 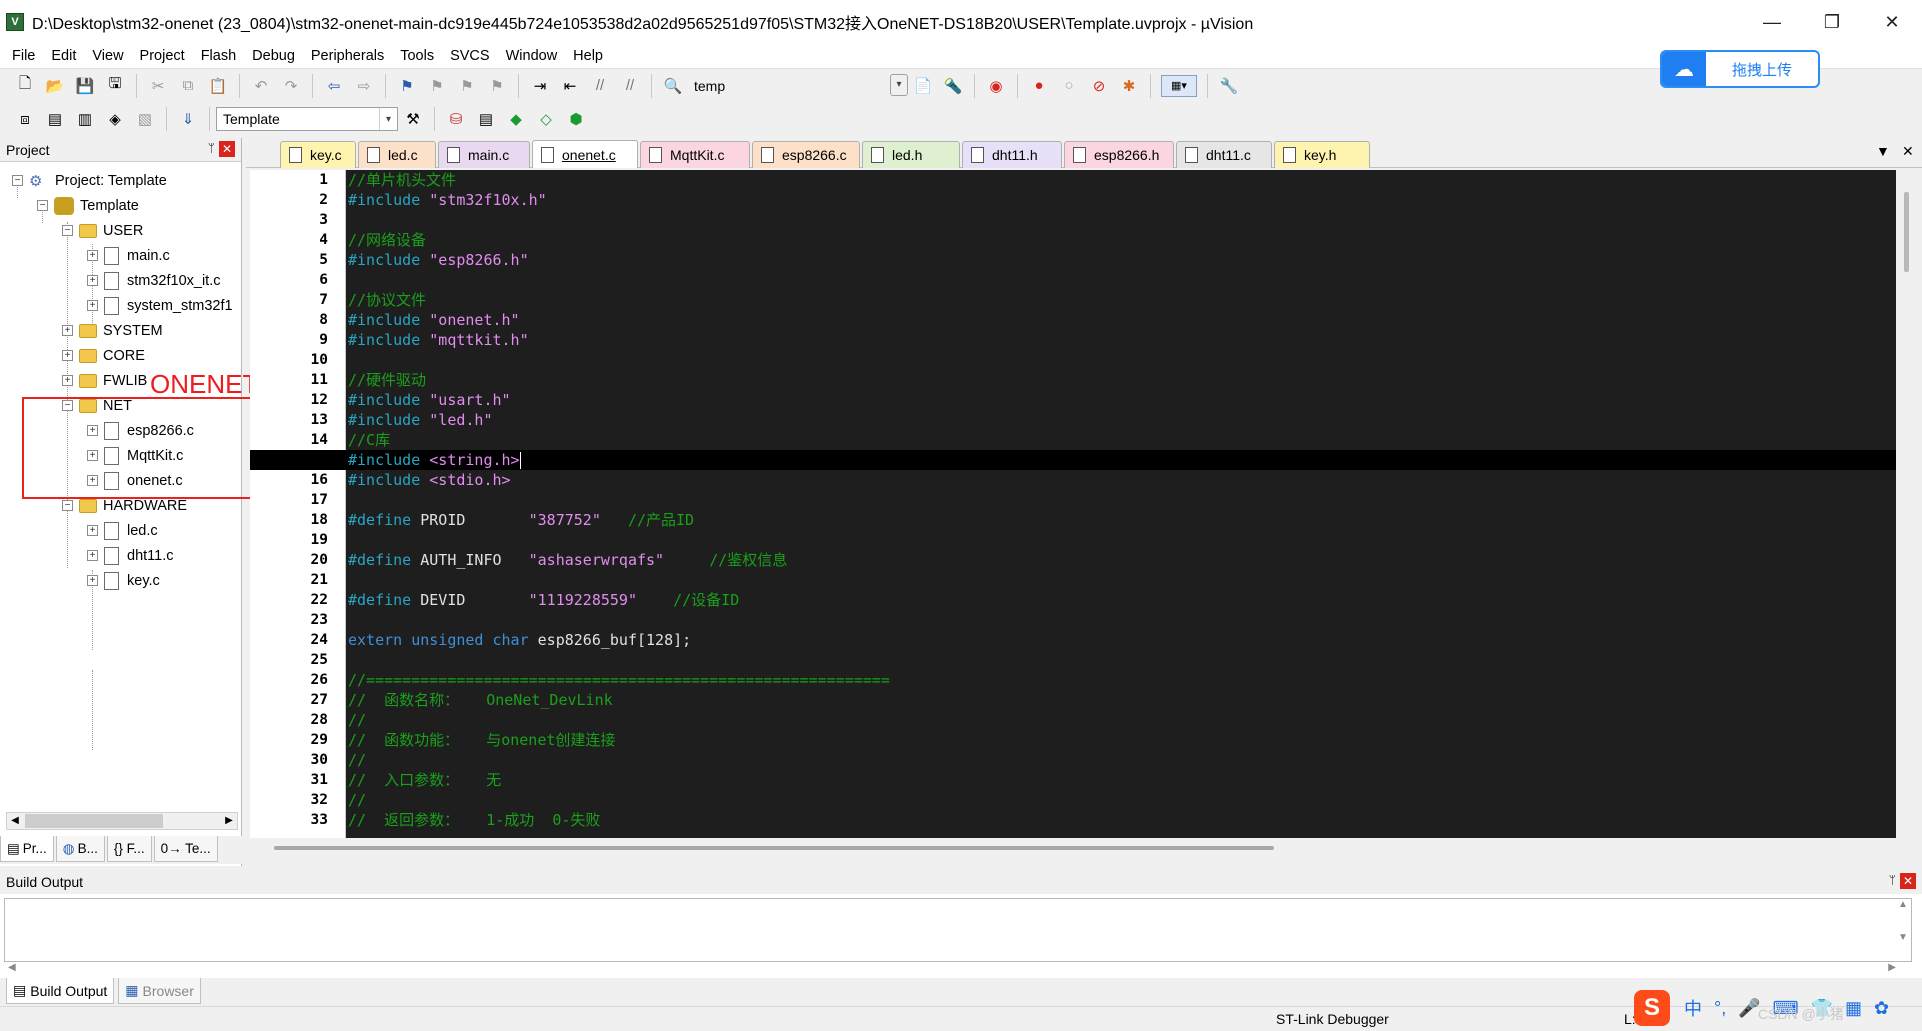 What do you see at coordinates (1073, 600) in the screenshot?
I see `code-line: 22 #define DEVID "1119228559" //设备ID` at bounding box center [1073, 600].